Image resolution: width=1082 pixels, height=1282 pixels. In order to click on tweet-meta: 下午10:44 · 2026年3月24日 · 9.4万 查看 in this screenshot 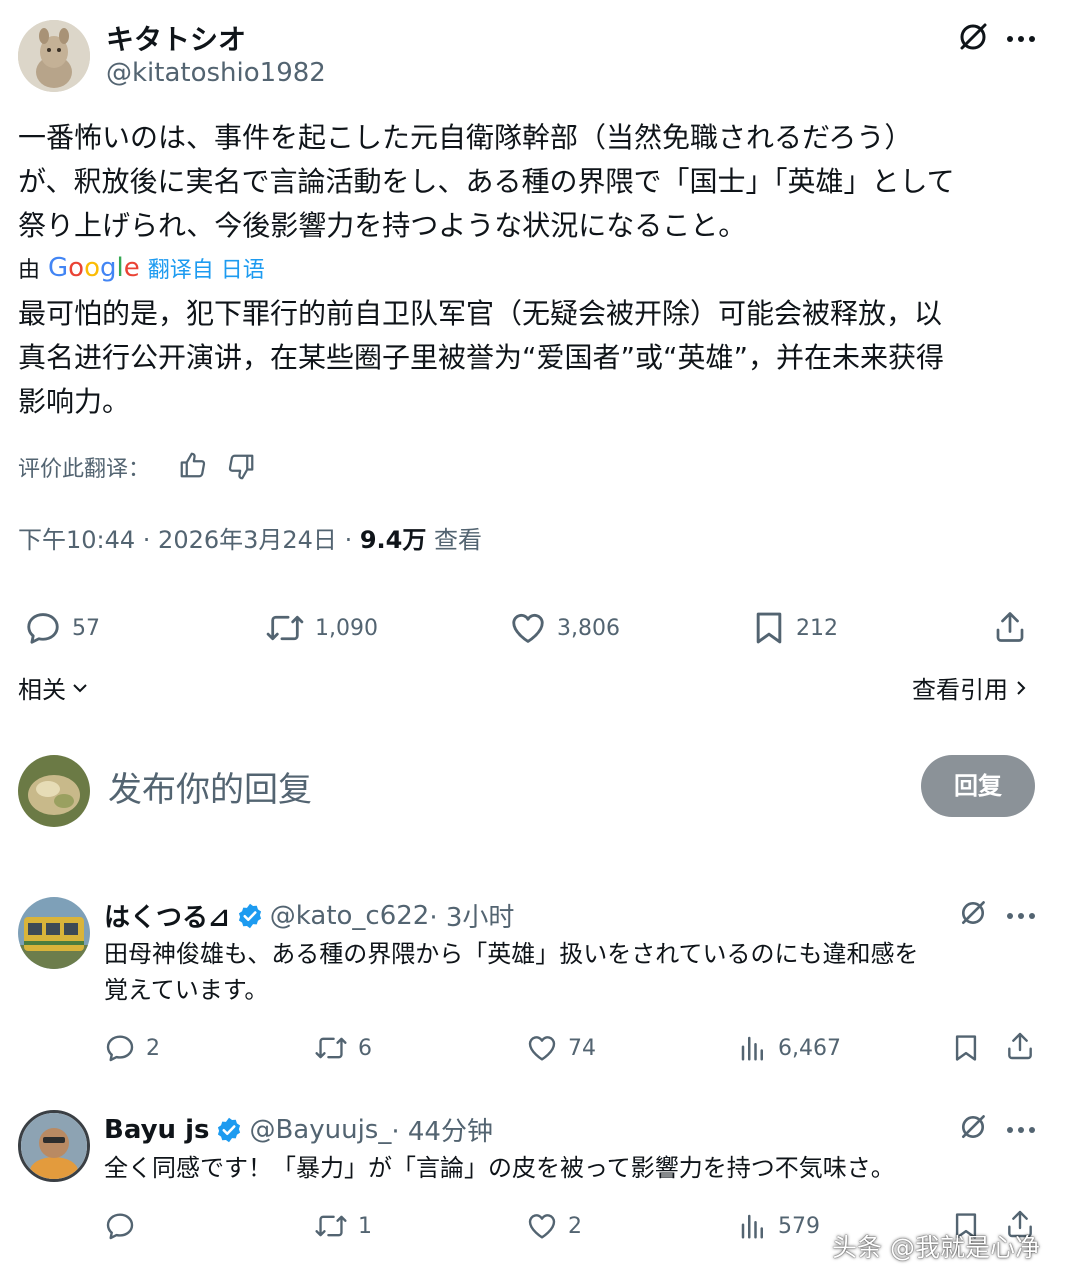, I will do `click(250, 537)`.